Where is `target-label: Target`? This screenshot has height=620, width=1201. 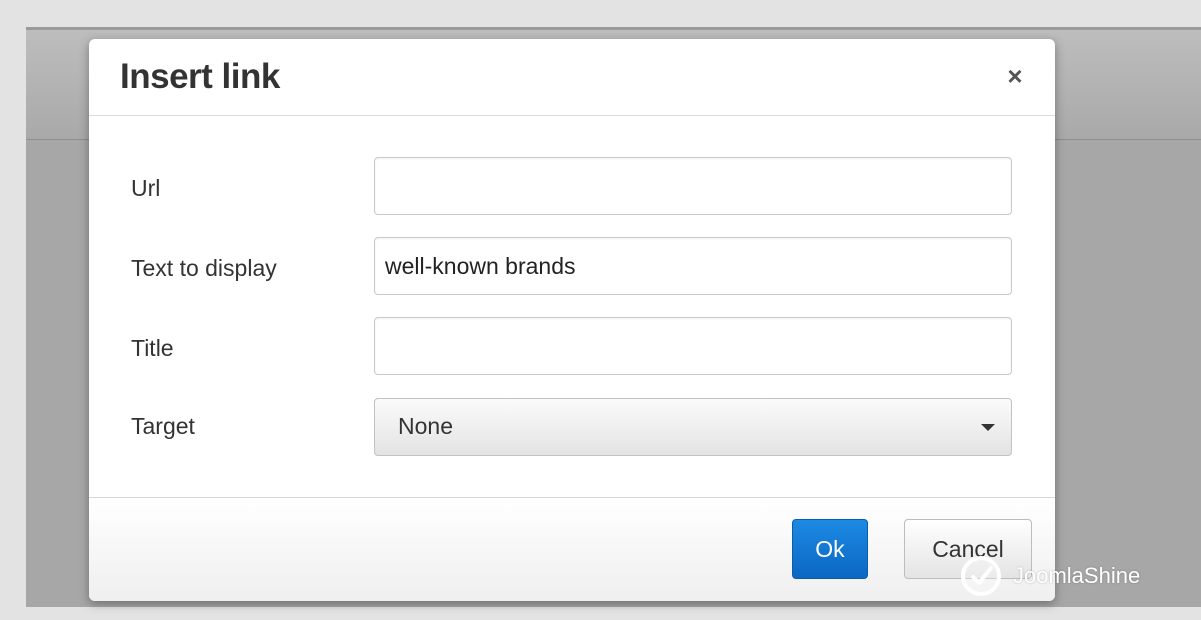 target-label: Target is located at coordinates (163, 426).